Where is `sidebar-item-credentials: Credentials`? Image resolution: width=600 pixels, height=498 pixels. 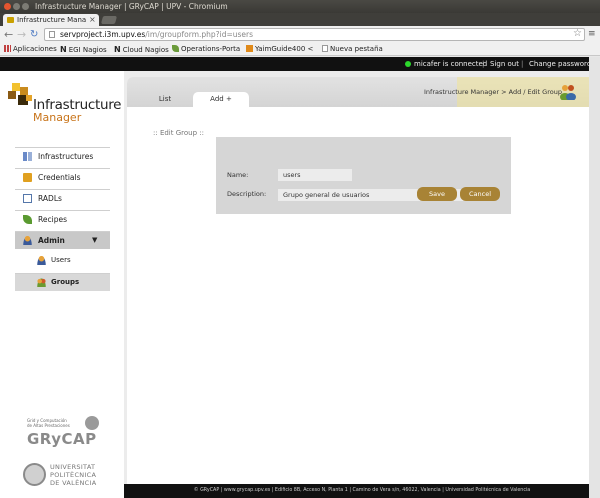 sidebar-item-credentials: Credentials is located at coordinates (62, 177).